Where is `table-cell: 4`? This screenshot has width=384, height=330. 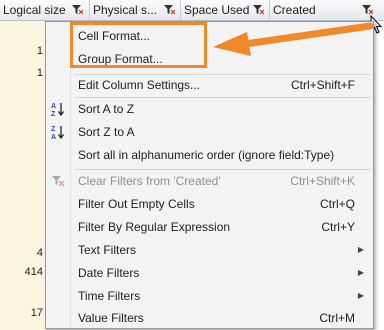 table-cell: 4 is located at coordinates (39, 253).